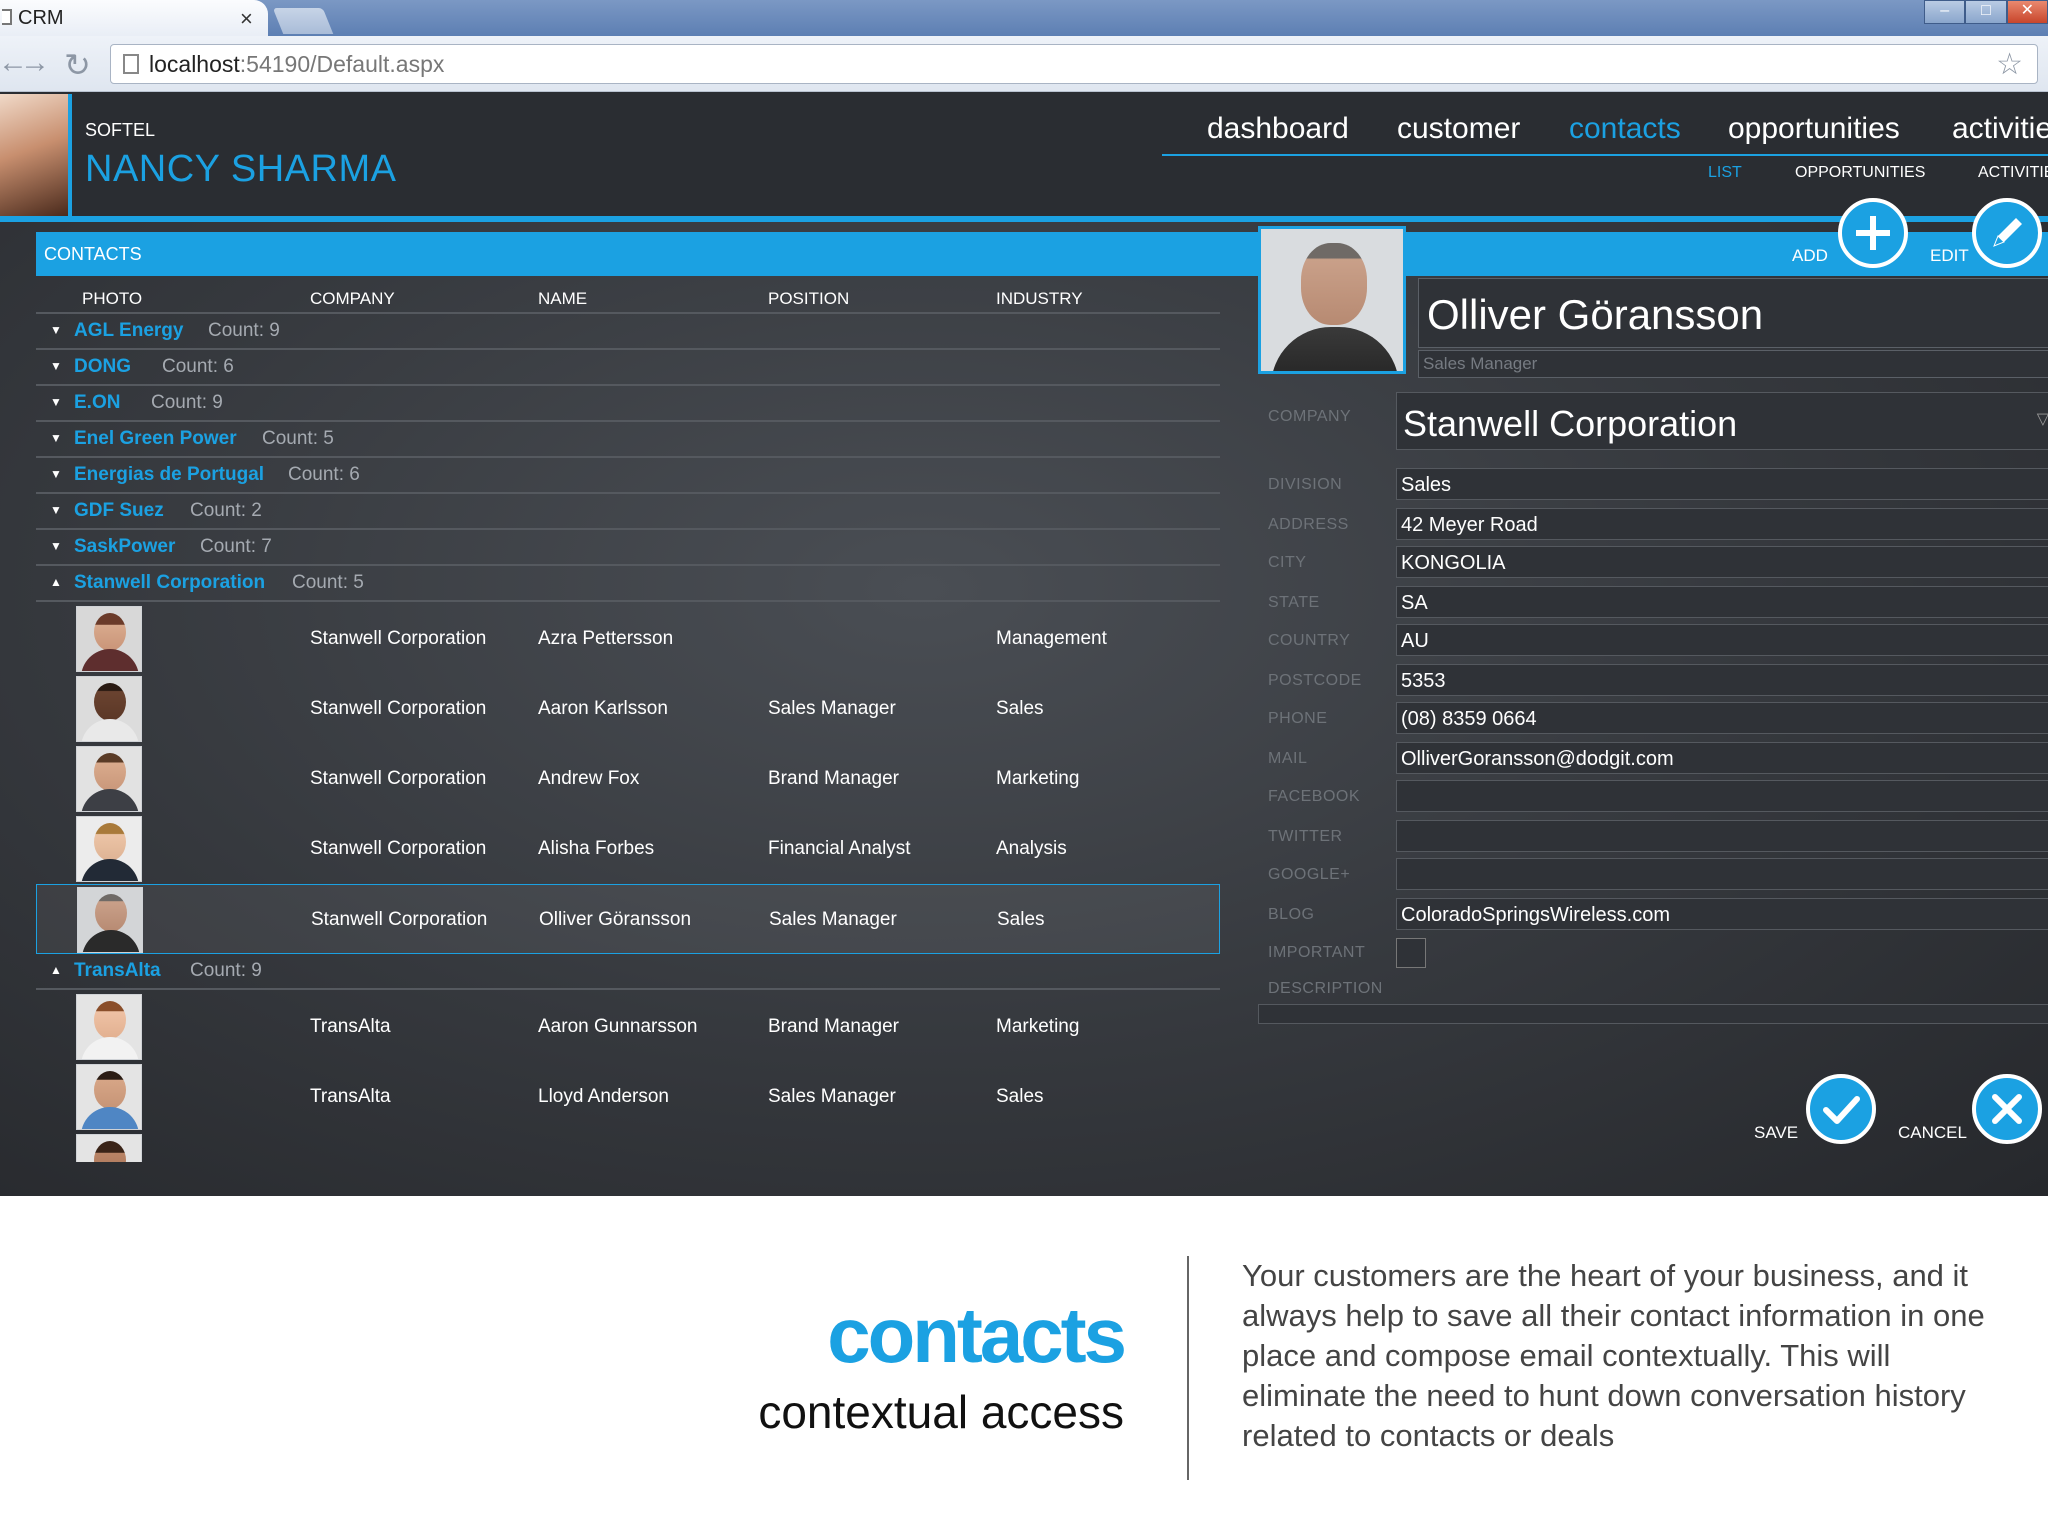 The height and width of the screenshot is (1536, 2048). I want to click on twitter-field, so click(1722, 836).